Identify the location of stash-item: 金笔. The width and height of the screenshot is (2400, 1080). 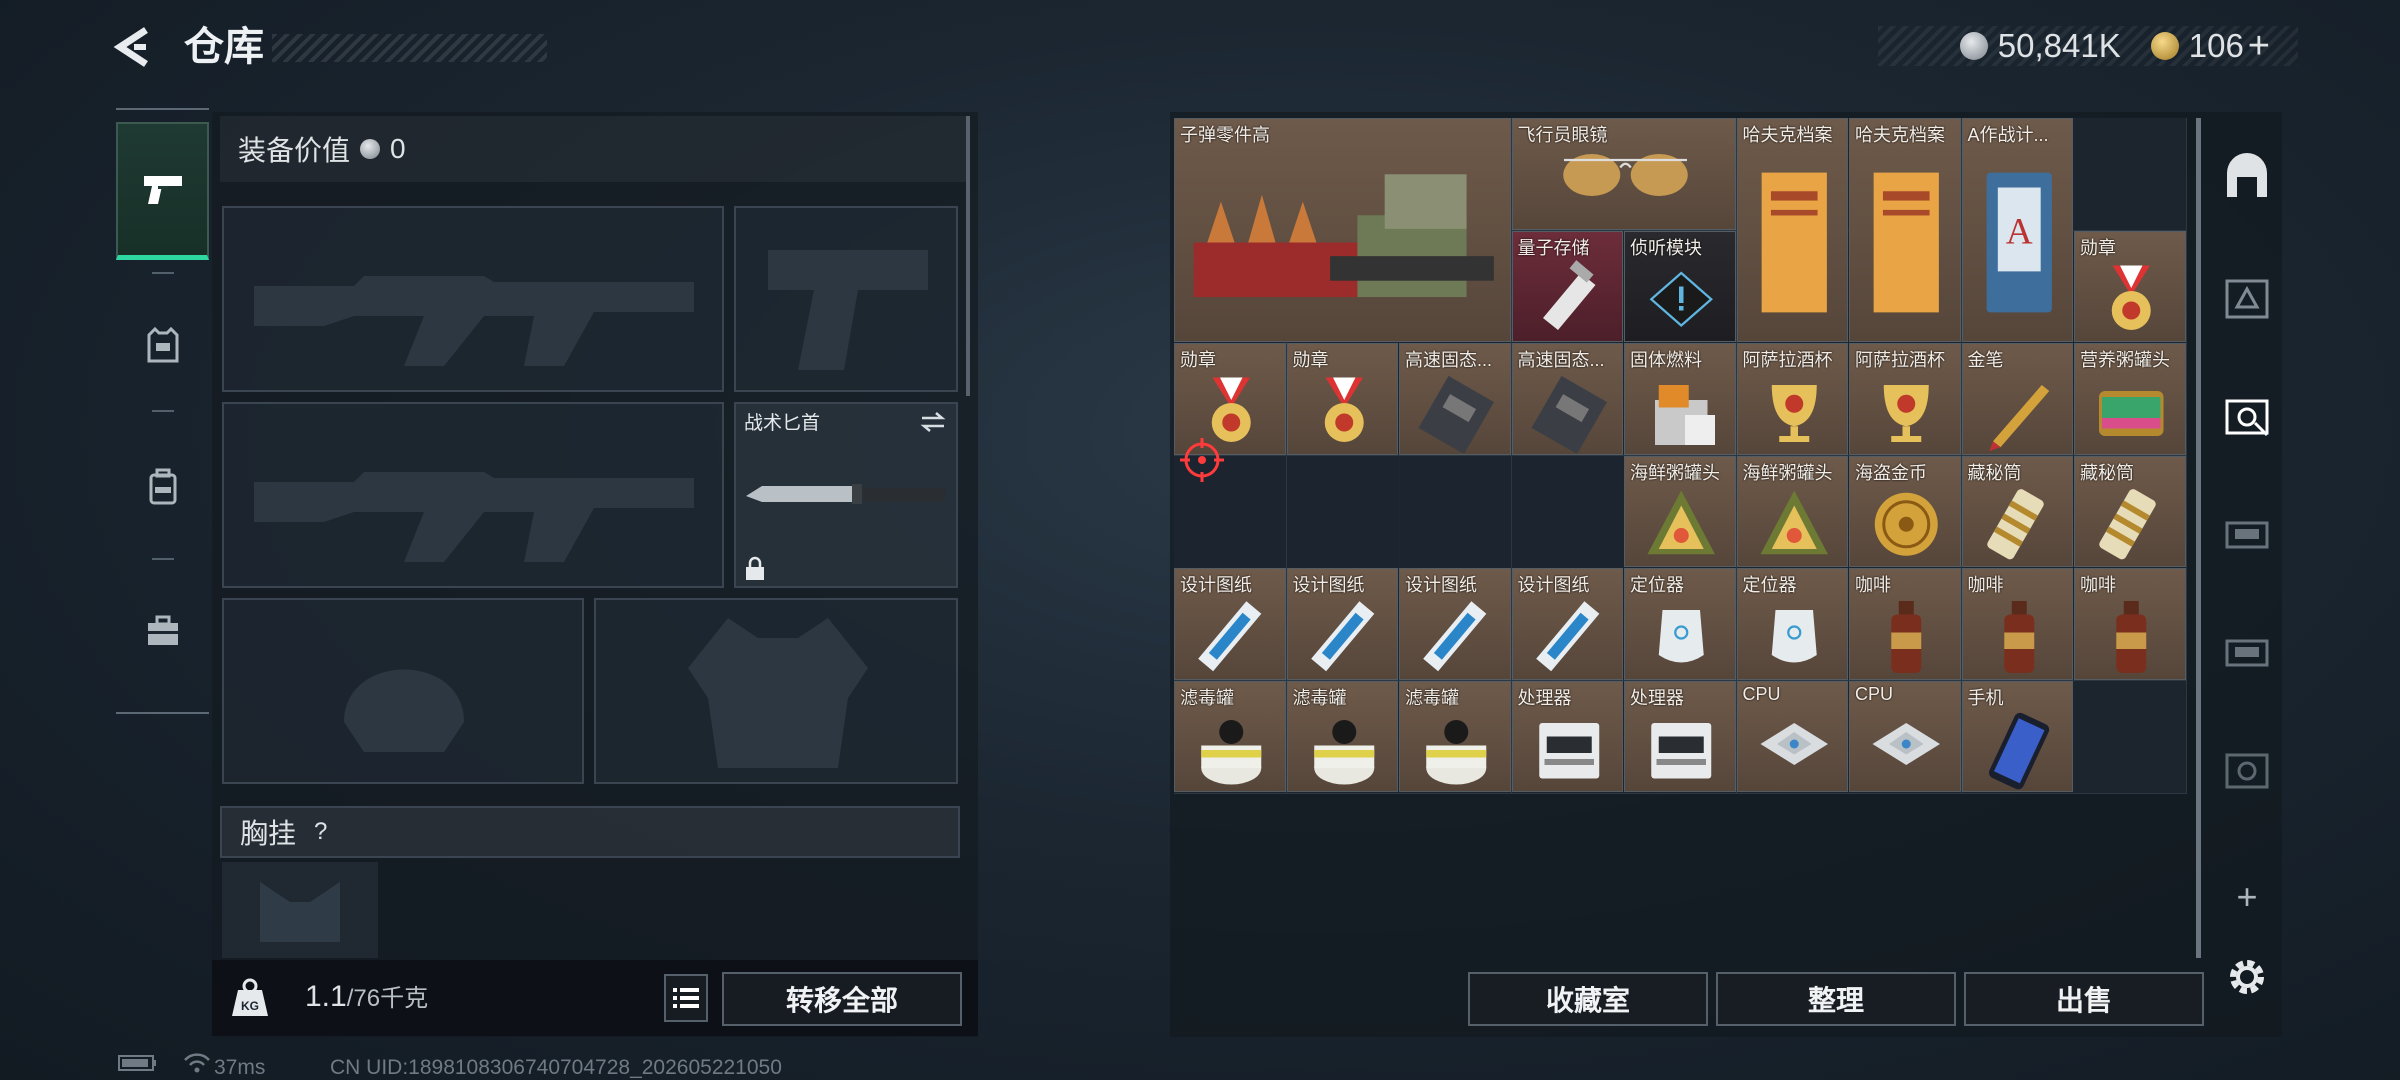
(2017, 399).